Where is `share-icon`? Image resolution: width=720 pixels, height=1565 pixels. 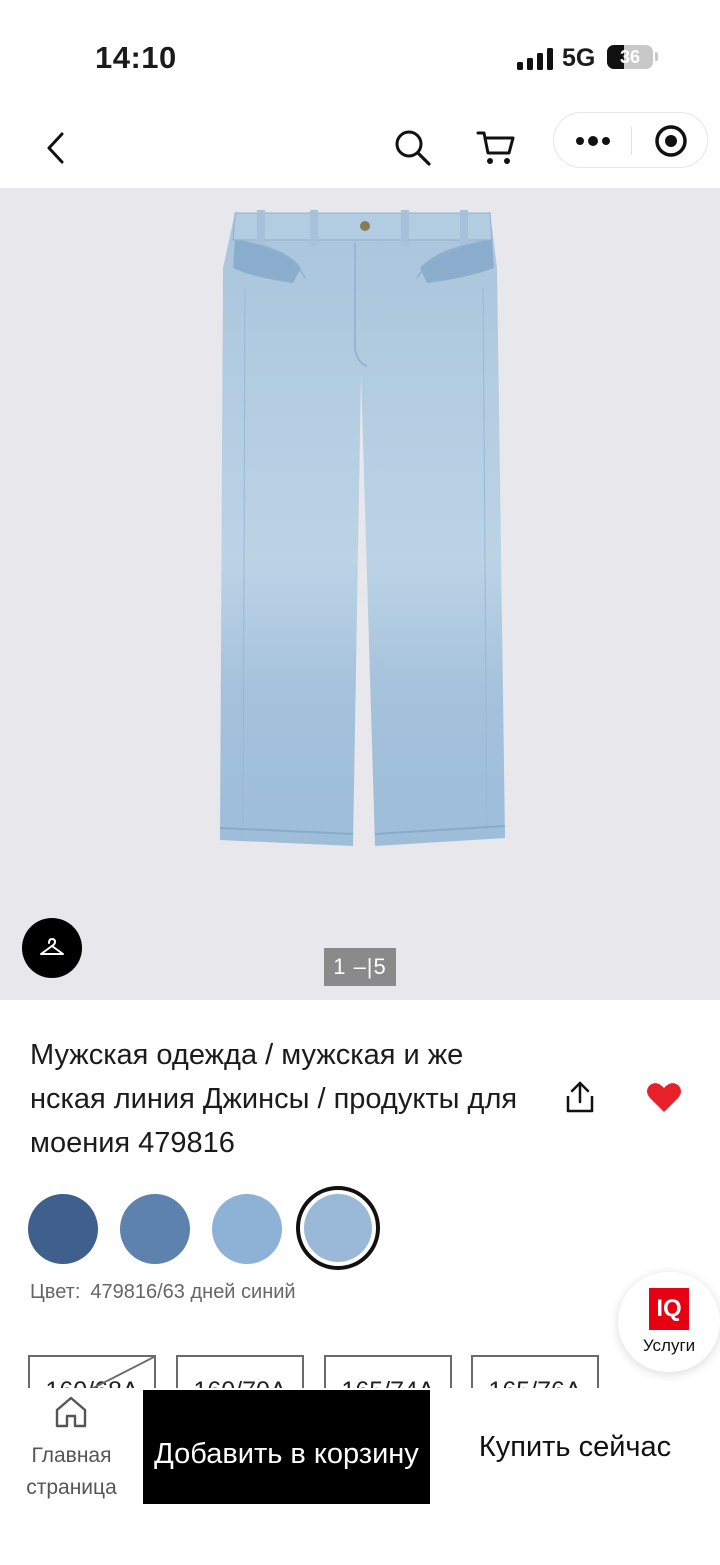 share-icon is located at coordinates (580, 1097).